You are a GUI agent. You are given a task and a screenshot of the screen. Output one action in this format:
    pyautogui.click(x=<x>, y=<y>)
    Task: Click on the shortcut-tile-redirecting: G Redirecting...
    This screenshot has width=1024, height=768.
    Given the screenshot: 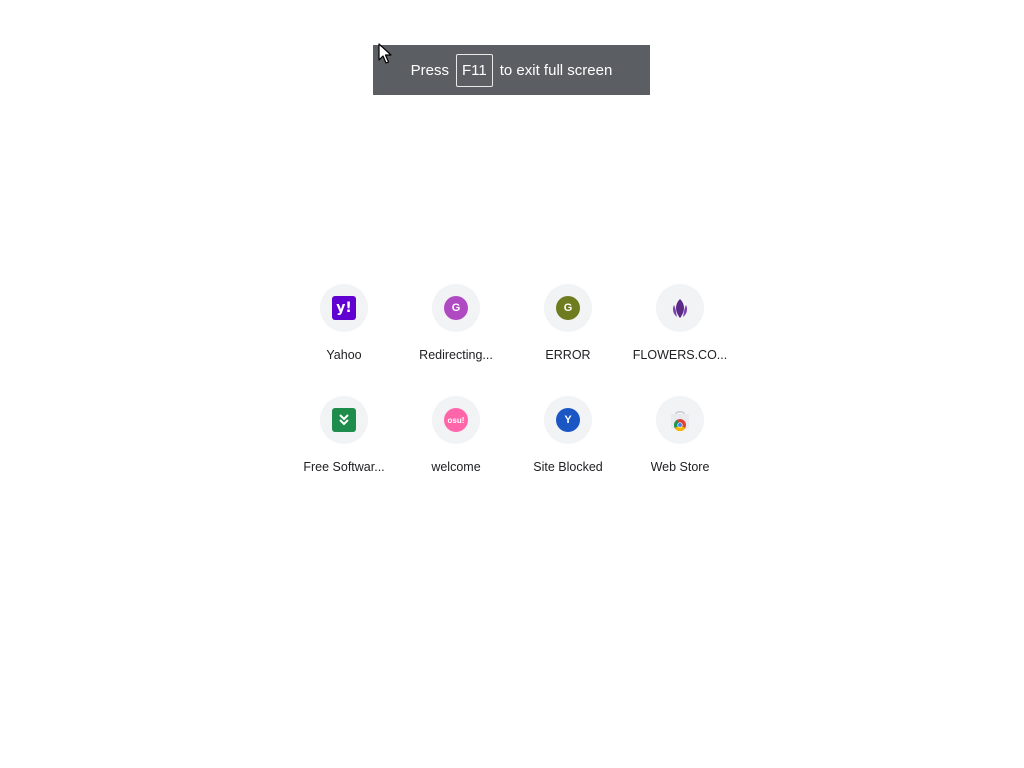 What is the action you would take?
    pyautogui.click(x=456, y=332)
    